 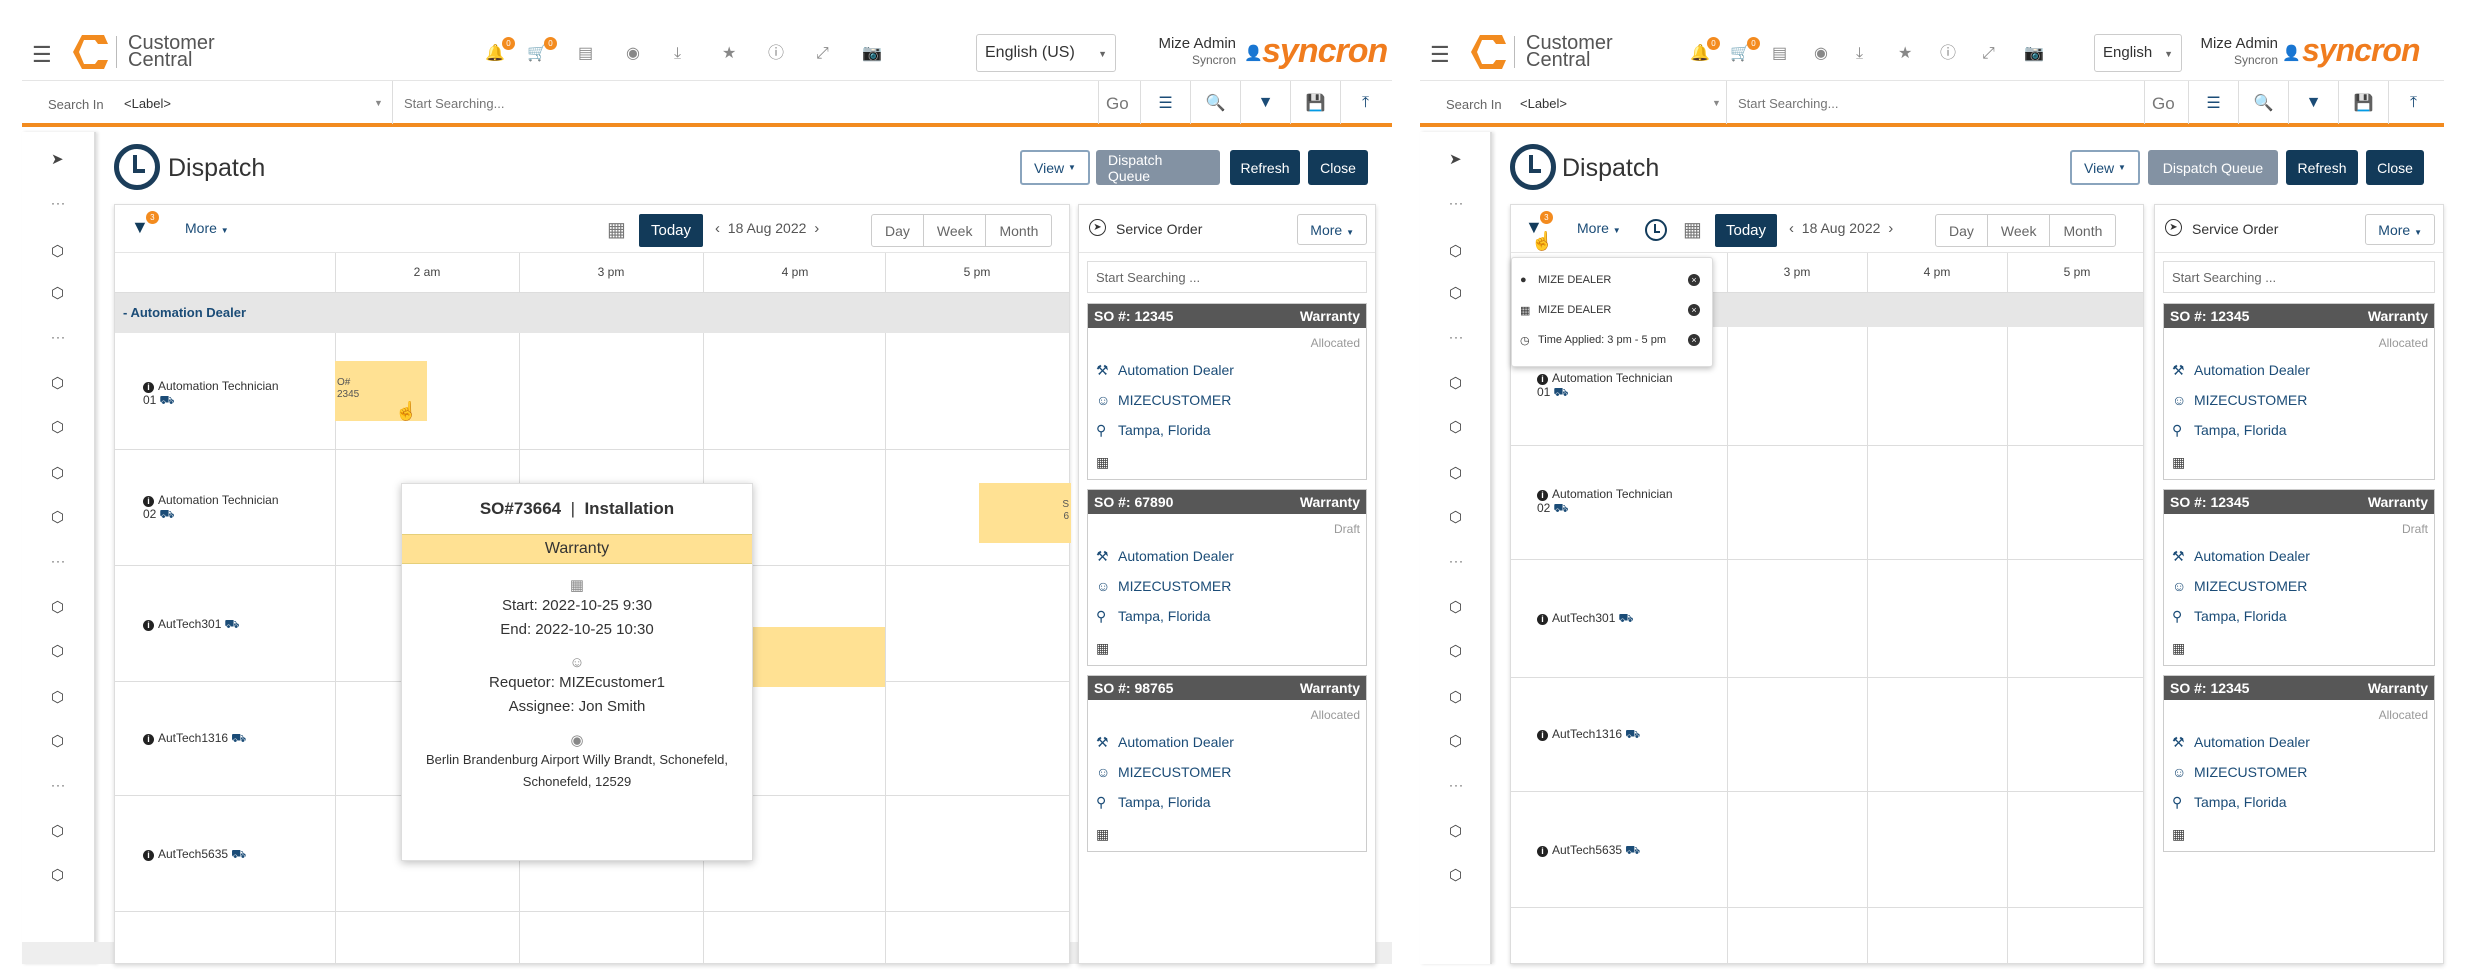 What do you see at coordinates (1184, 52) in the screenshot?
I see `user-info: Mize Admin Syncron` at bounding box center [1184, 52].